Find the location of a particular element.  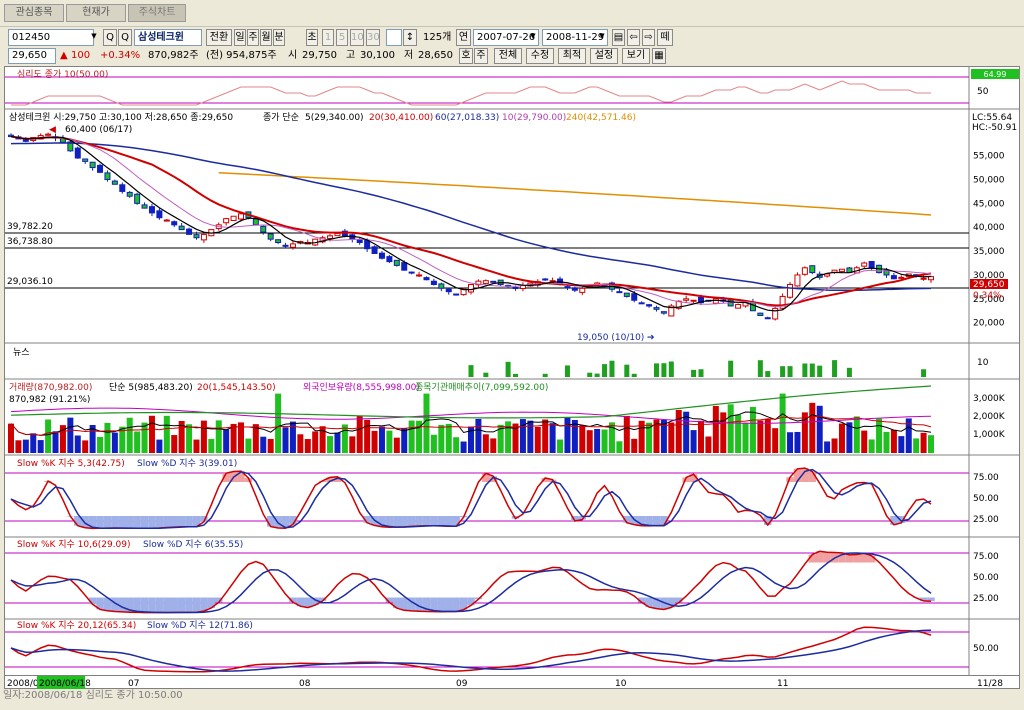

minute-10-button: 10 is located at coordinates (357, 37).